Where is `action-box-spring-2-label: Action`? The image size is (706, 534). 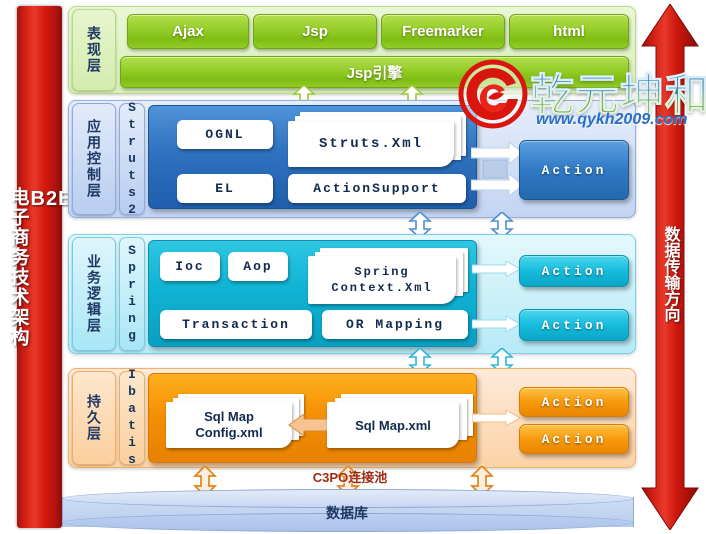
action-box-spring-2-label: Action is located at coordinates (574, 325).